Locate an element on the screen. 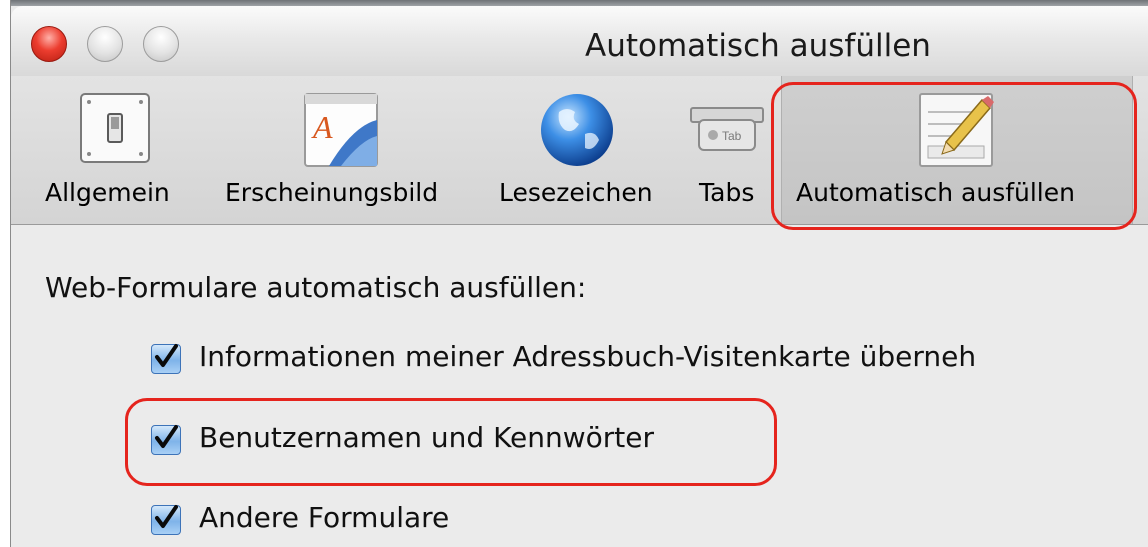  tab-label: Lesezeichen is located at coordinates (576, 192).